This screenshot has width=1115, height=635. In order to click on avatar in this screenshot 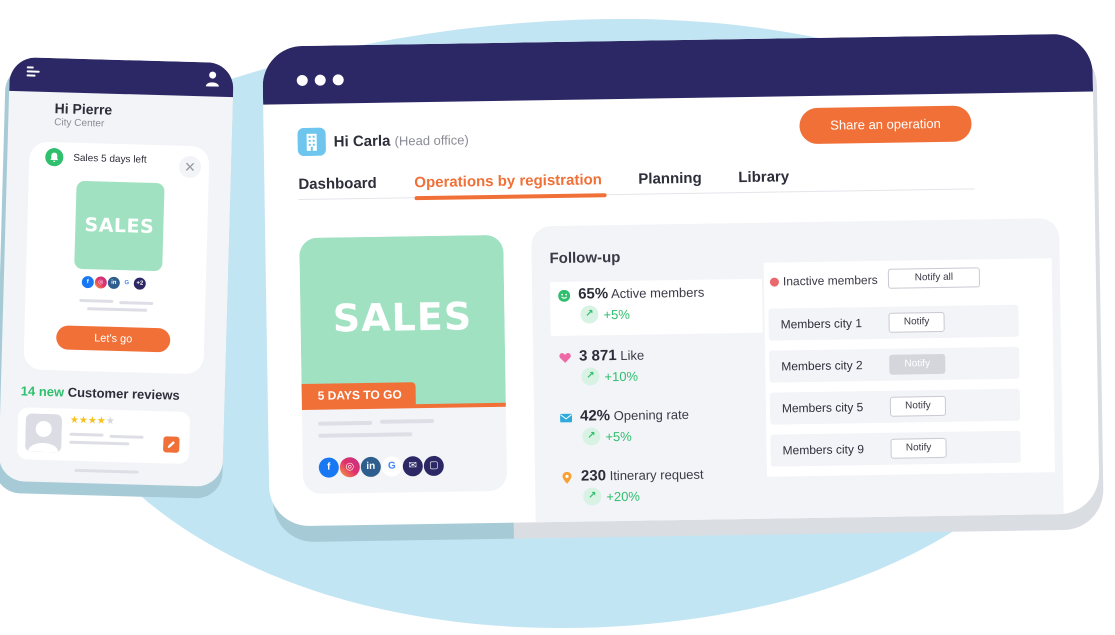, I will do `click(44, 433)`.